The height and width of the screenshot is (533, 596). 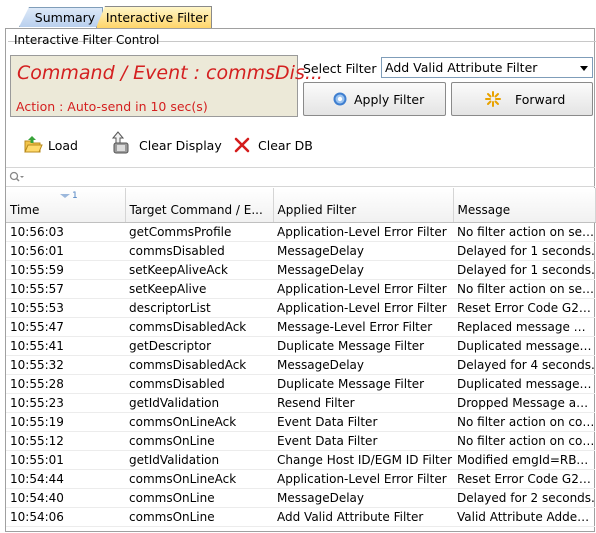 What do you see at coordinates (199, 403) in the screenshot?
I see `cell-target-command: getIdValidation` at bounding box center [199, 403].